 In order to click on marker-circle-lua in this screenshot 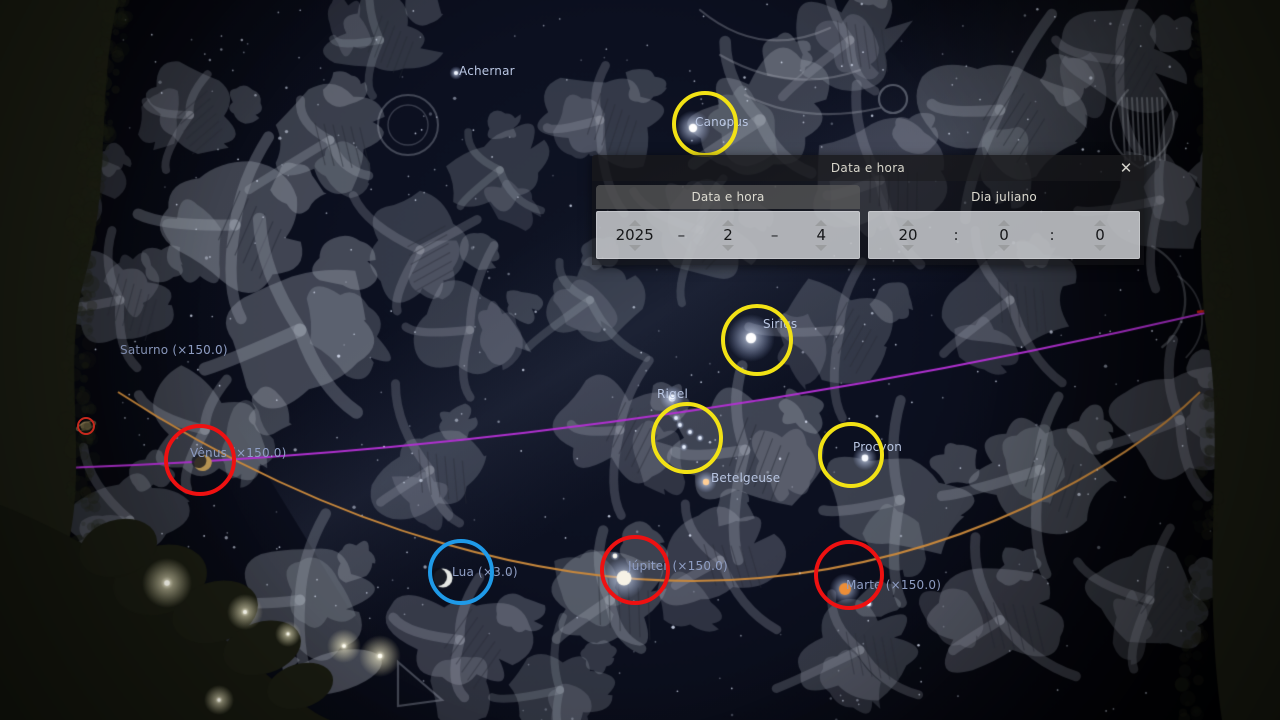, I will do `click(461, 572)`.